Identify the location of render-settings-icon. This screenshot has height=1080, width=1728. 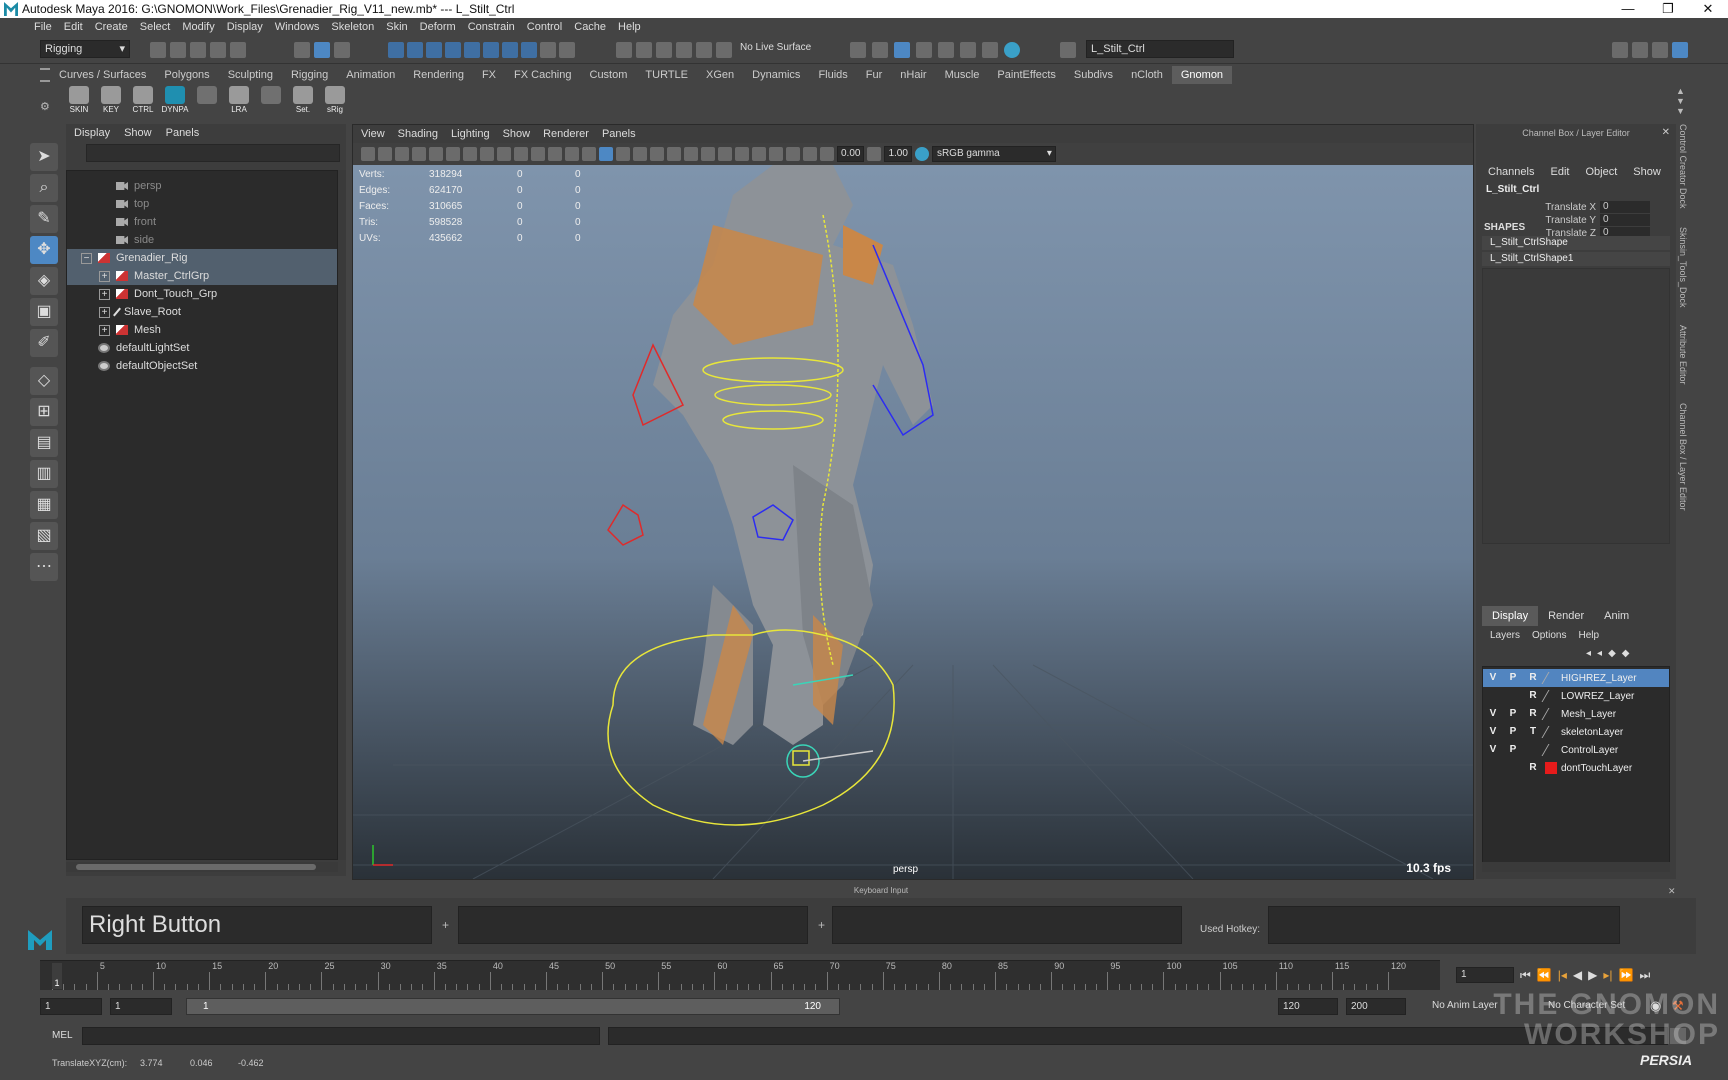
(946, 50).